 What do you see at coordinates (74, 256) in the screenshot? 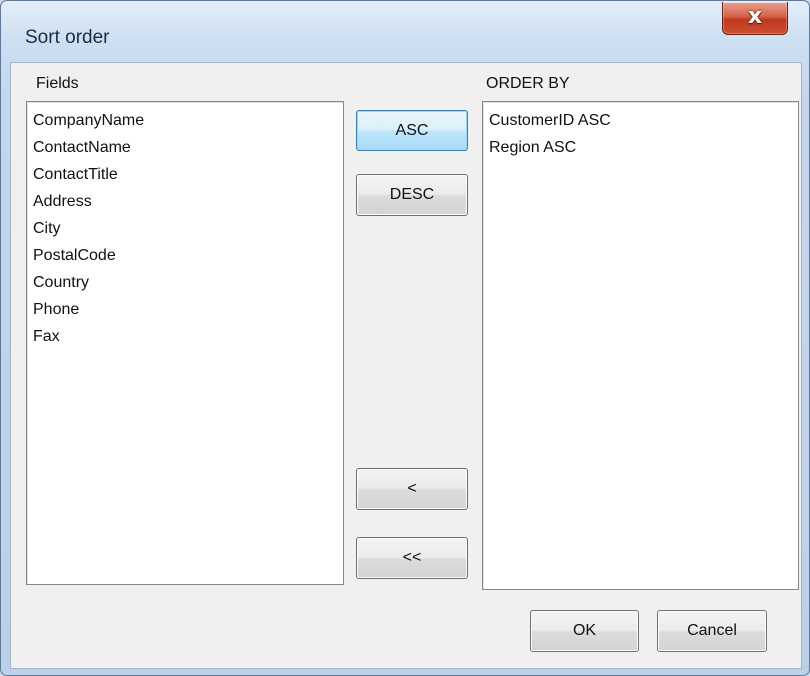
I see `list-item: PostalCode` at bounding box center [74, 256].